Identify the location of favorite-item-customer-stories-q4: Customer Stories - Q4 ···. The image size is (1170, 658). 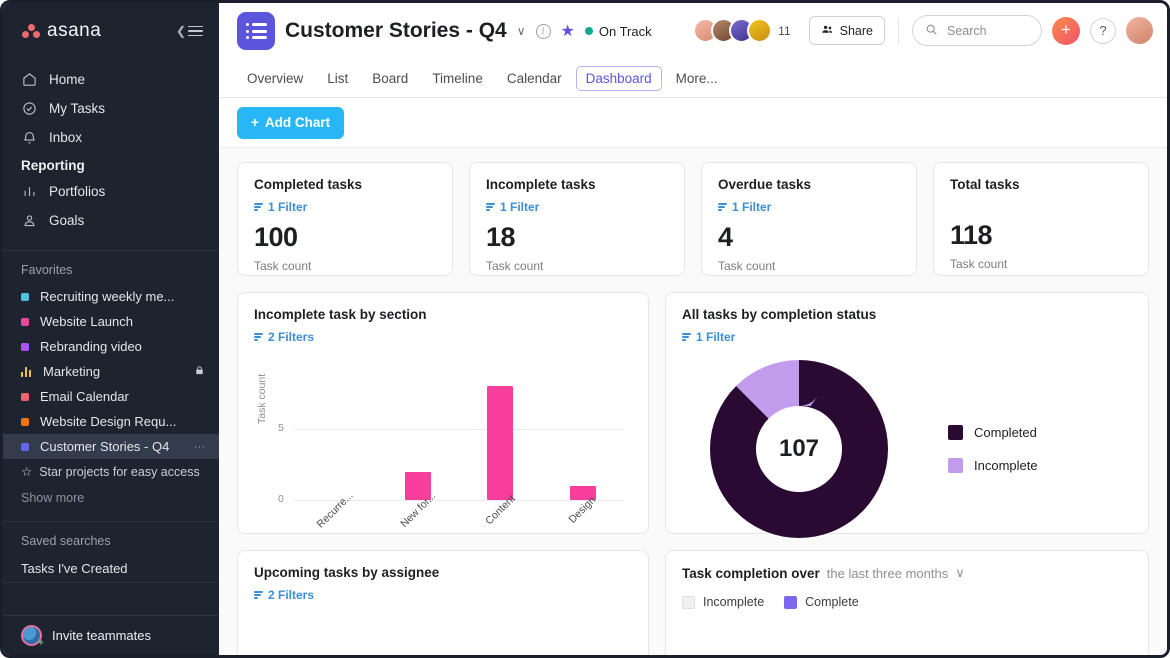
(111, 446).